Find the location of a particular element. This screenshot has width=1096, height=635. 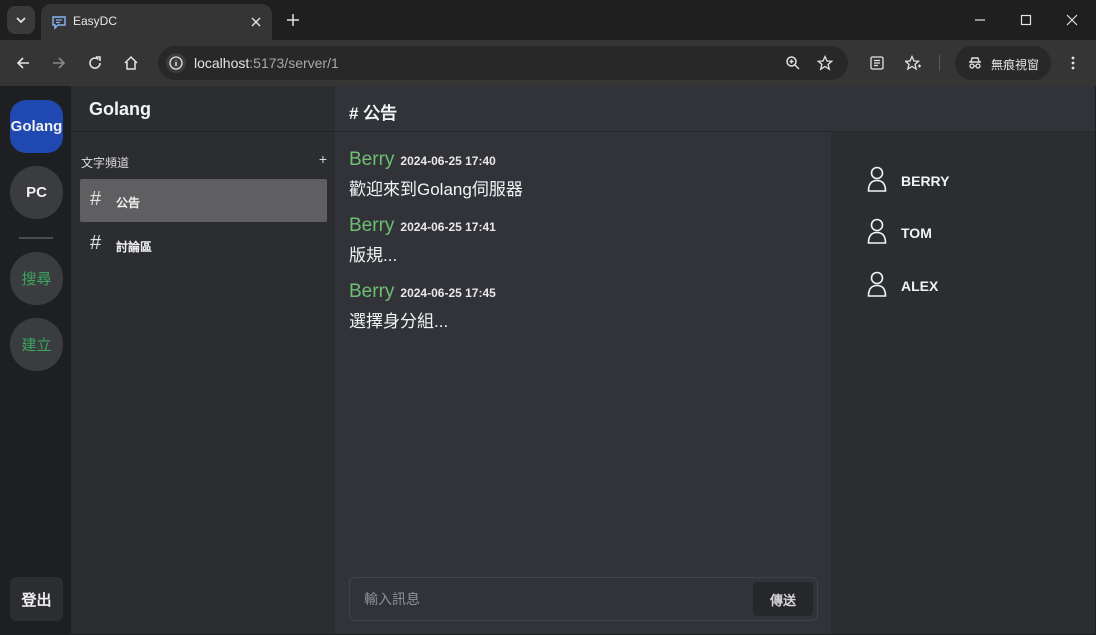

info-icon is located at coordinates (176, 63).